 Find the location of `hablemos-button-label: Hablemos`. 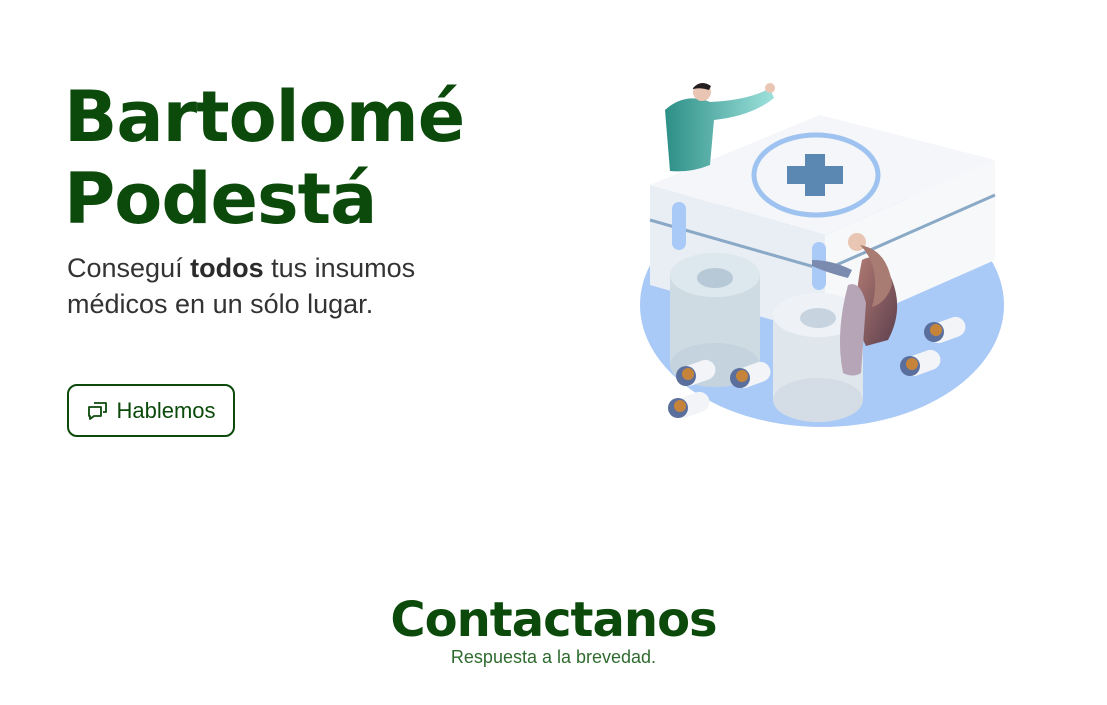

hablemos-button-label: Hablemos is located at coordinates (166, 410).